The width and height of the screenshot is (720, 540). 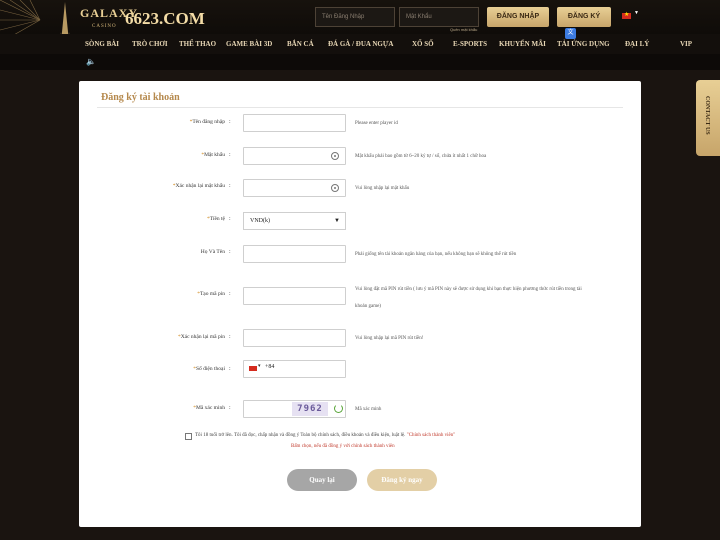 What do you see at coordinates (294, 188) in the screenshot?
I see `confirm-password-field` at bounding box center [294, 188].